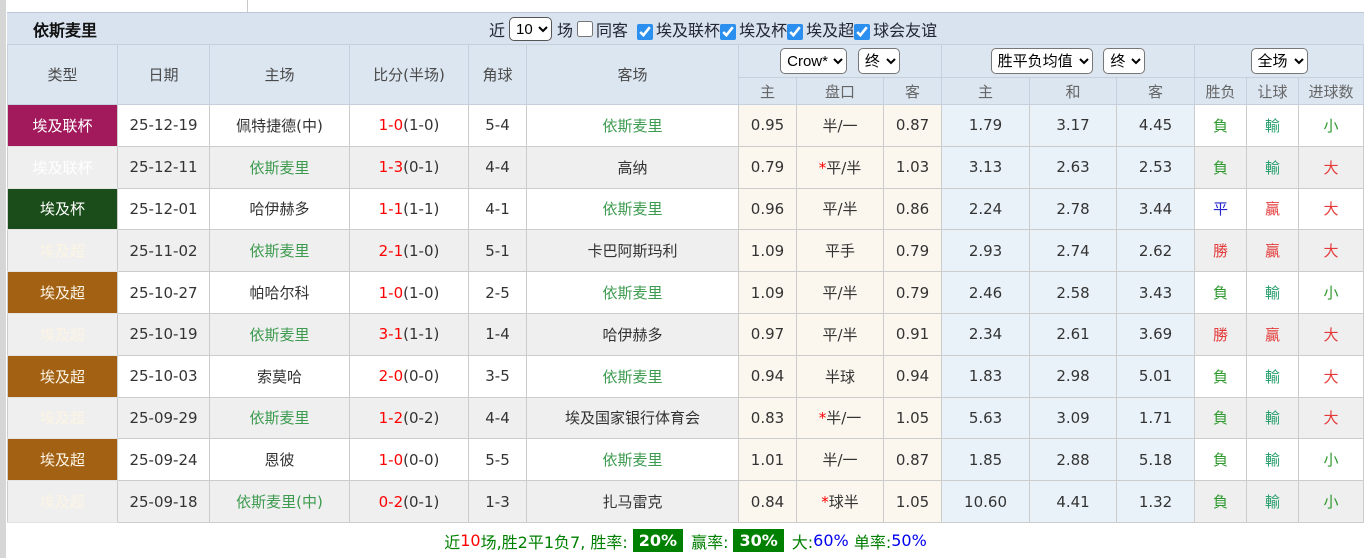 The width and height of the screenshot is (1364, 559). What do you see at coordinates (391, 376) in the screenshot?
I see `score-fulltime: 2-0` at bounding box center [391, 376].